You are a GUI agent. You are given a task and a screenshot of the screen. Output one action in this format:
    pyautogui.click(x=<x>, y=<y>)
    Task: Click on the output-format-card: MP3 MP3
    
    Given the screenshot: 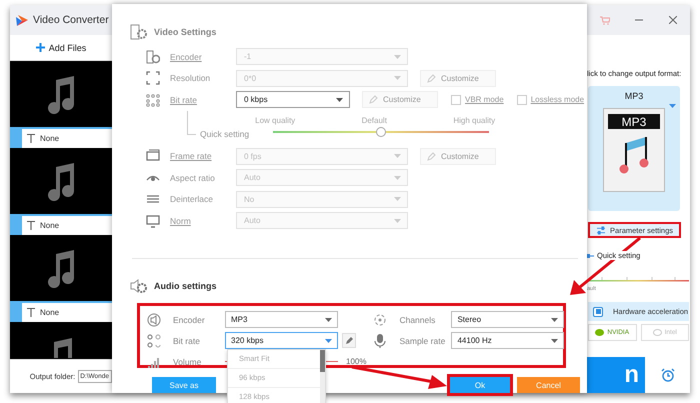 What is the action you would take?
    pyautogui.click(x=634, y=148)
    